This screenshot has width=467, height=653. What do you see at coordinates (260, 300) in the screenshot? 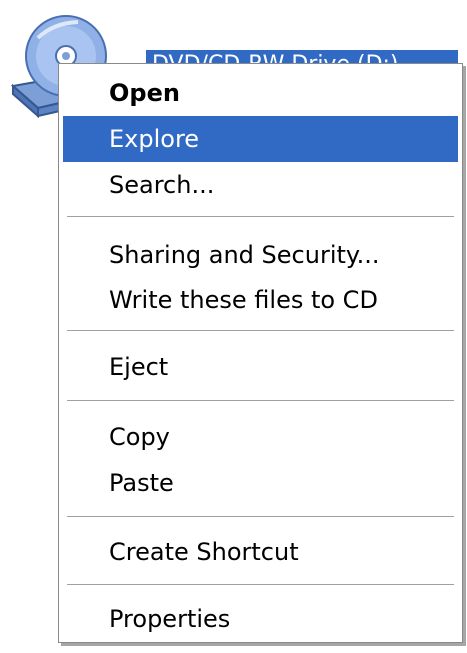
I see `menu-item-write-to-cd: Write these files to CD` at bounding box center [260, 300].